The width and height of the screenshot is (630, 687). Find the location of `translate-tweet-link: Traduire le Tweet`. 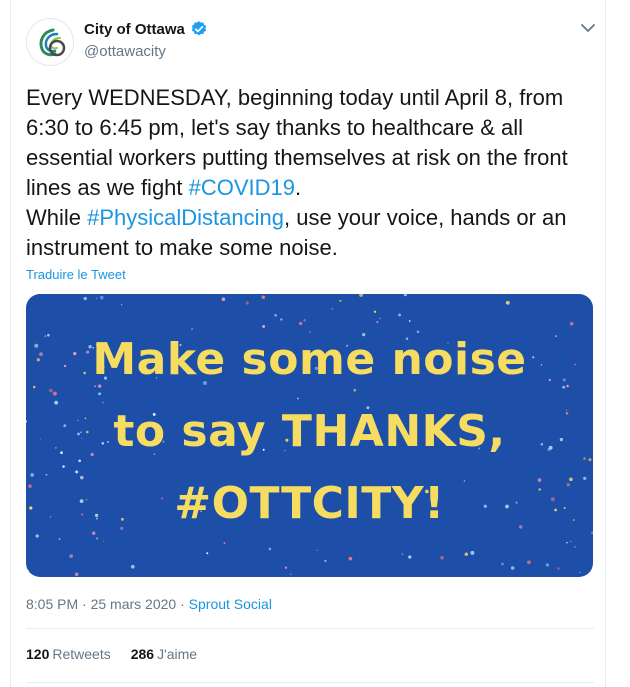

translate-tweet-link: Traduire le Tweet is located at coordinates (76, 274).